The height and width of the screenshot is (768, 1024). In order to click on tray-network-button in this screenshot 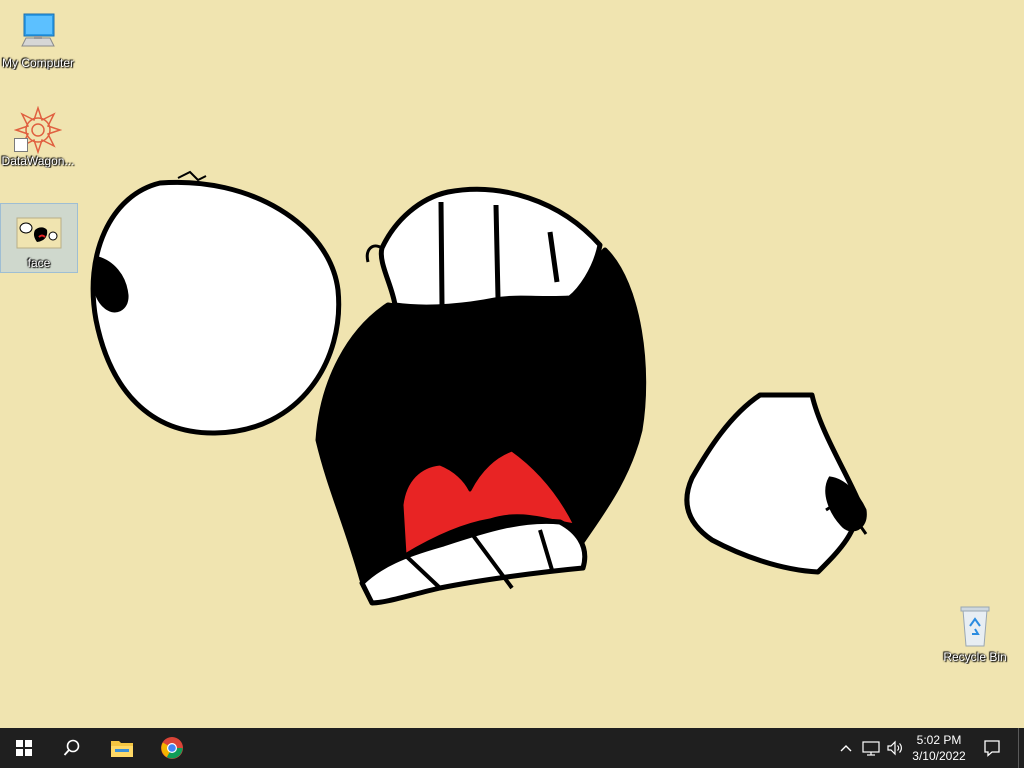, I will do `click(871, 748)`.